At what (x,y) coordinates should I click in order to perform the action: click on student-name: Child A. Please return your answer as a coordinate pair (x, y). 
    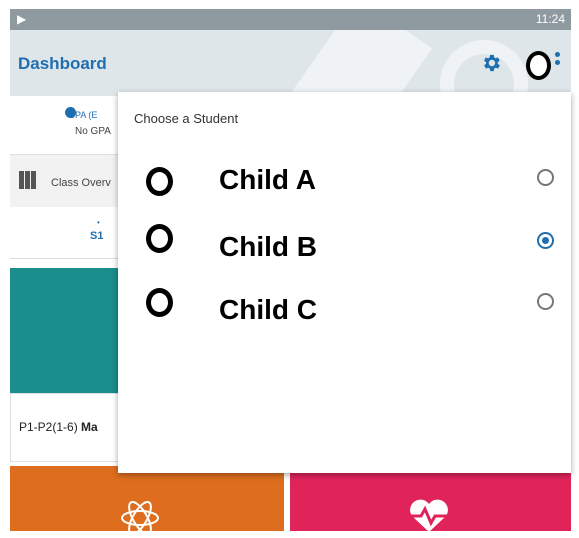
    Looking at the image, I should click on (267, 179).